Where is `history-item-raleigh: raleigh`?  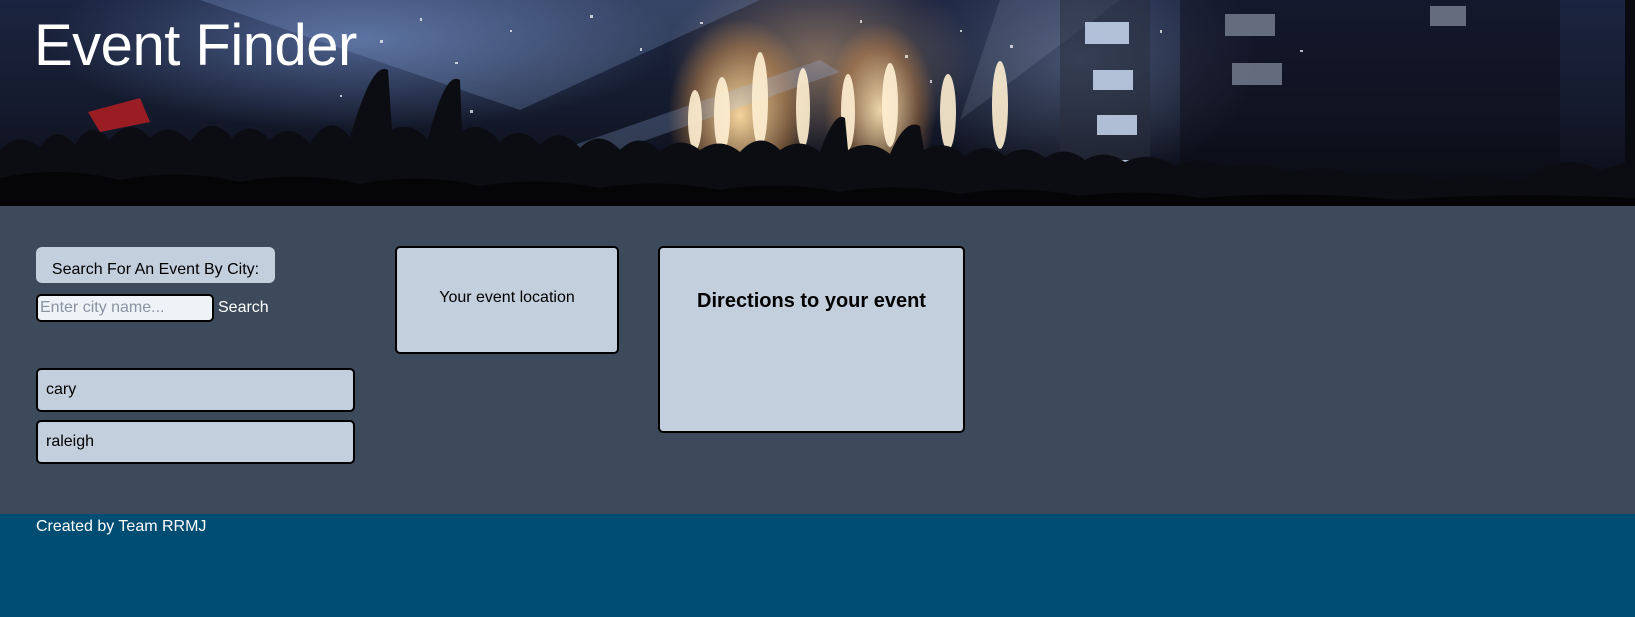 history-item-raleigh: raleigh is located at coordinates (195, 442).